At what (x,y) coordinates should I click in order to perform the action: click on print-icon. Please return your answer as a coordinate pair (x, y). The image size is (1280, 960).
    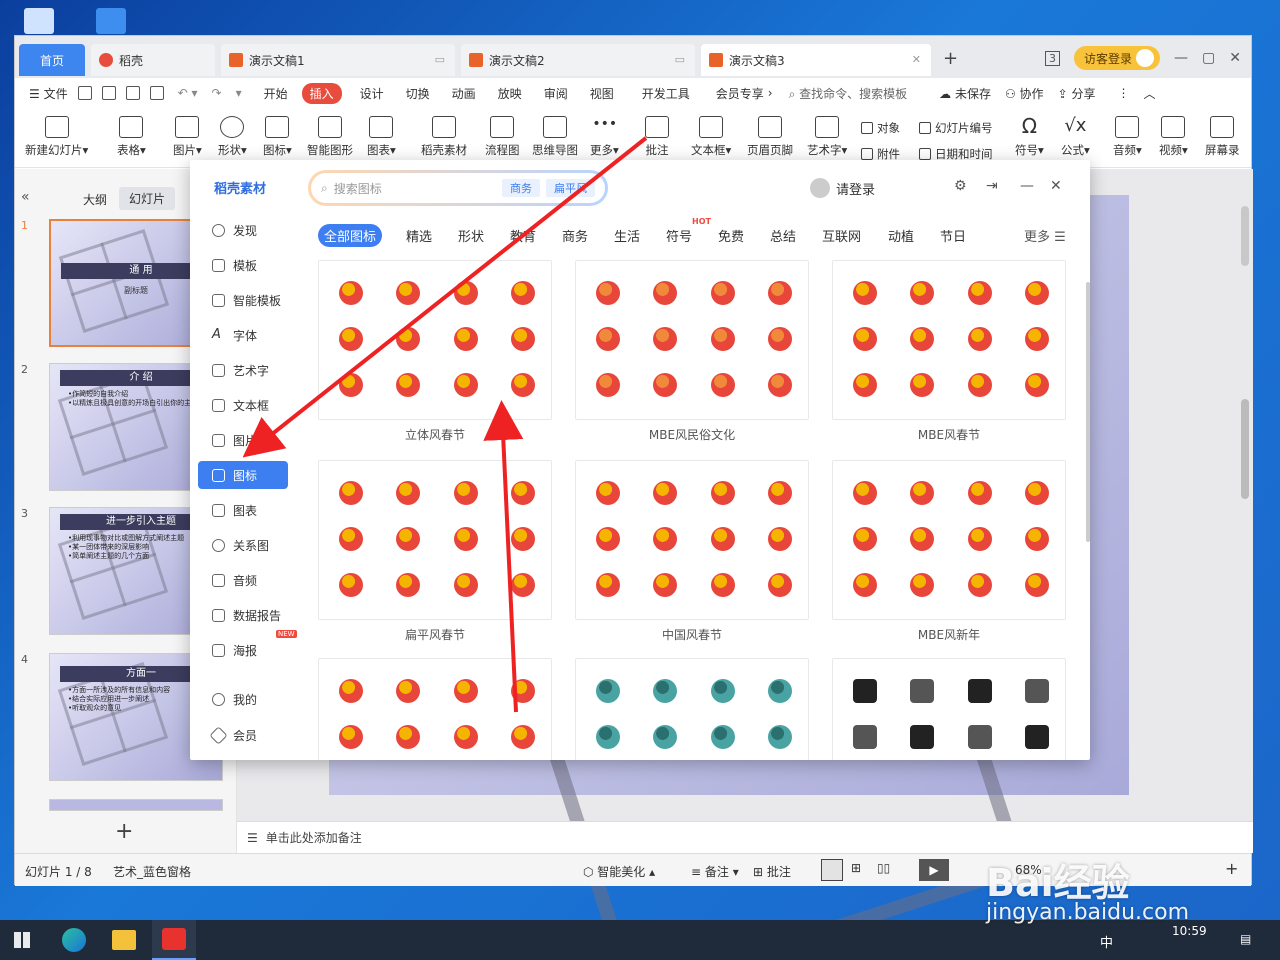
    Looking at the image, I should click on (132, 93).